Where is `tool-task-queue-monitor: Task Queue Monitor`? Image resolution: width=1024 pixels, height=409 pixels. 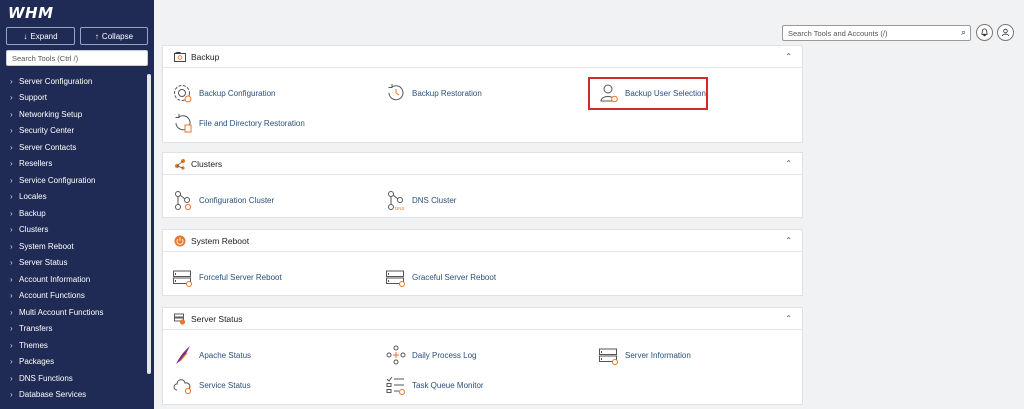 tool-task-queue-monitor: Task Queue Monitor is located at coordinates (434, 385).